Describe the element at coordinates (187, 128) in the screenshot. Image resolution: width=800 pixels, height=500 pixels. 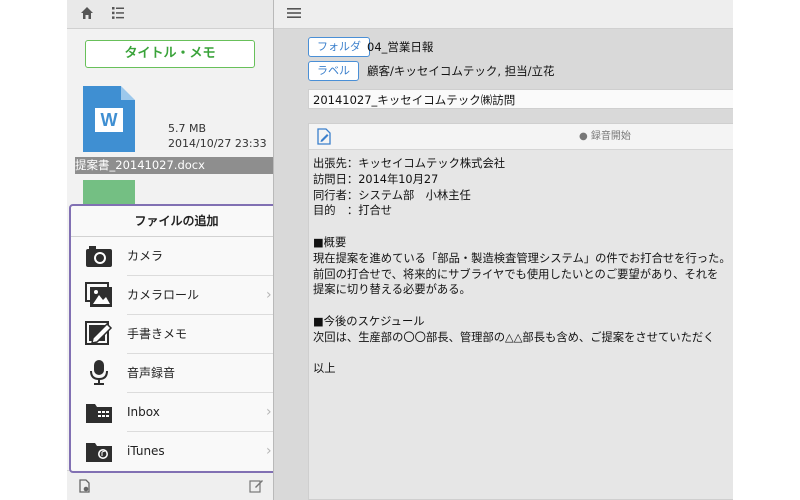
I see `file-size: 5.7 MB` at that location.